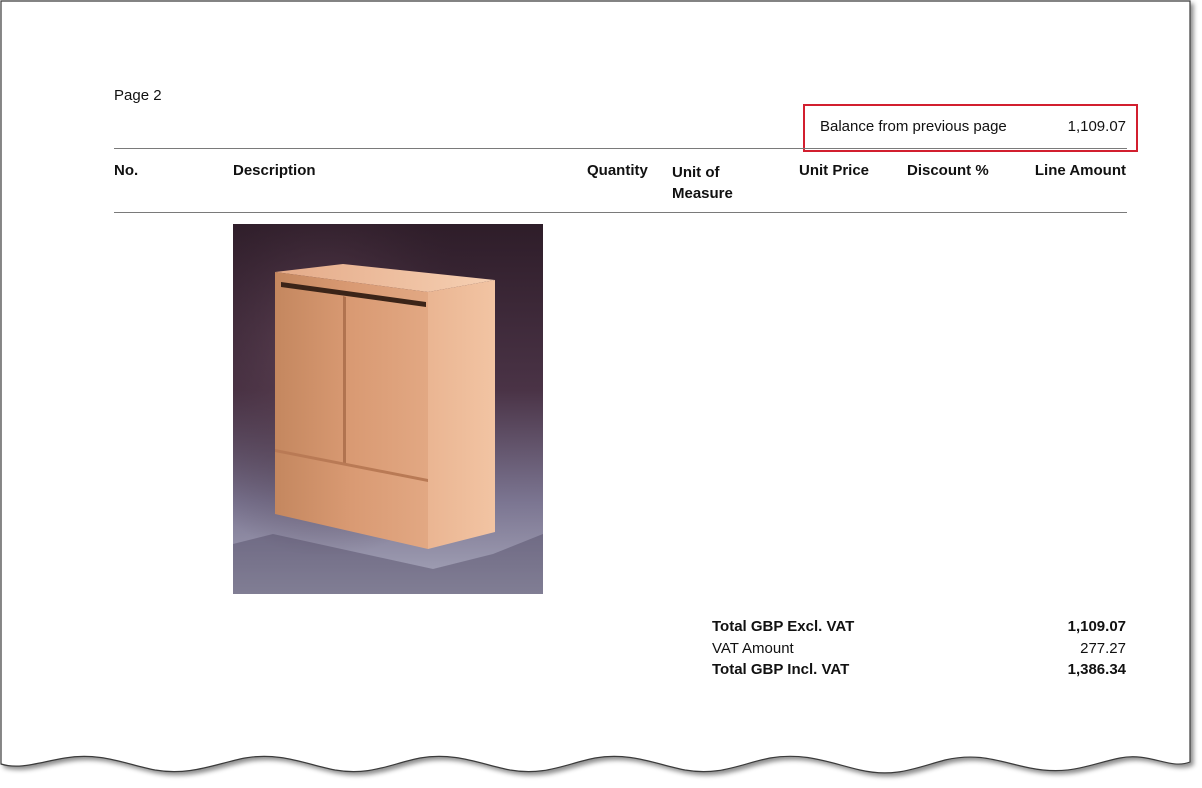  Describe the element at coordinates (1096, 669) in the screenshot. I see `total-incl-vat-value: 1,386.34` at that location.